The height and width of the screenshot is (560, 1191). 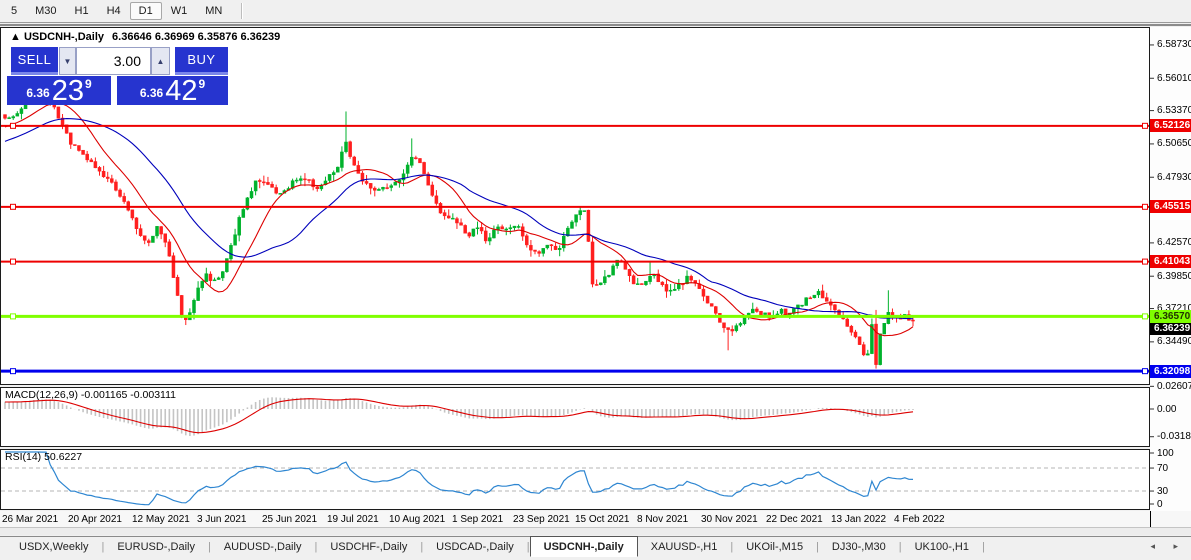 I want to click on timeframe-button-h1: H1, so click(x=82, y=11).